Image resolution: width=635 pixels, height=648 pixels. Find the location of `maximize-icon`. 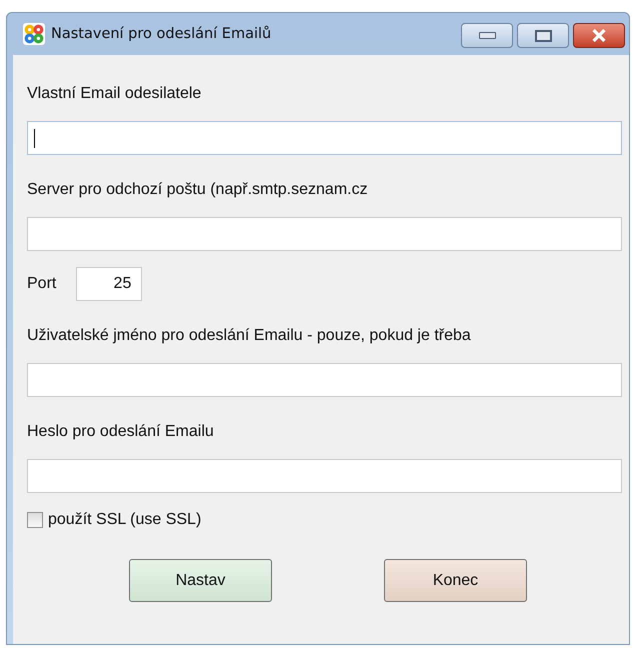

maximize-icon is located at coordinates (543, 36).